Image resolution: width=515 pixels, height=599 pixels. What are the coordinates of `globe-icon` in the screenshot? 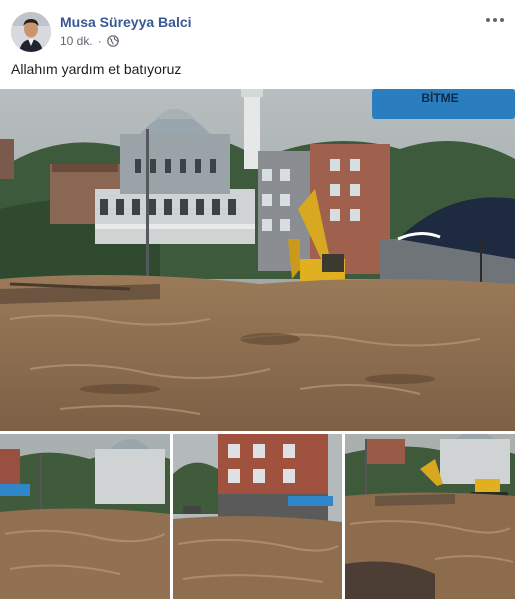 It's located at (112, 41).